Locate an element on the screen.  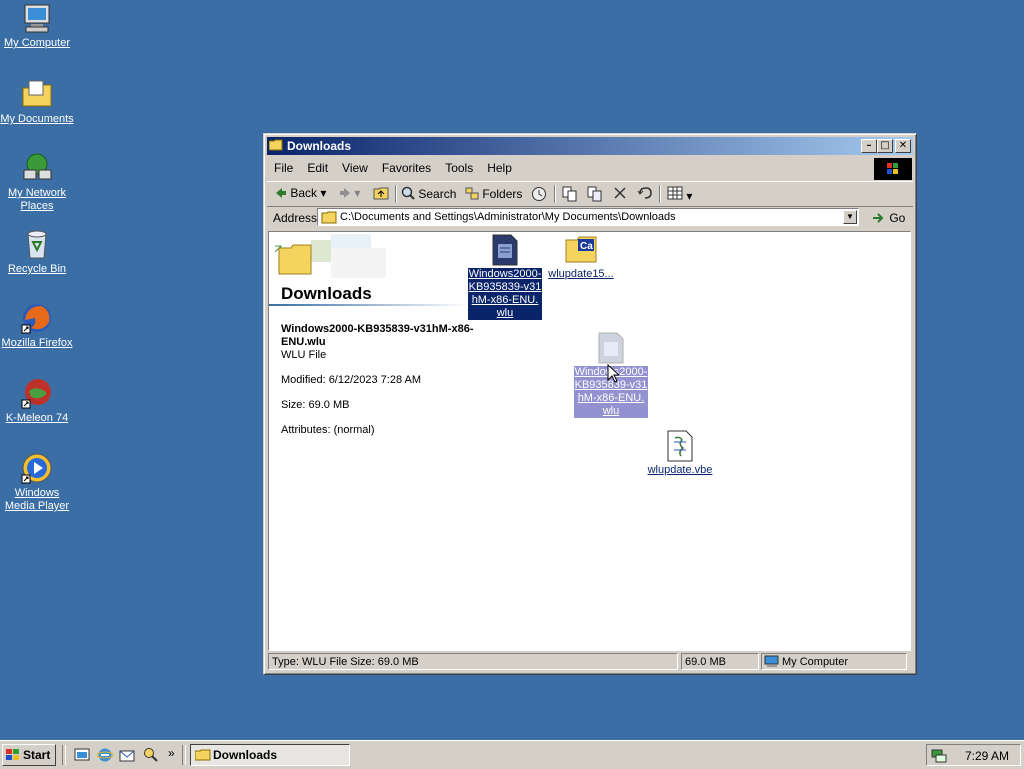
task-label: Downloads is located at coordinates (245, 755).